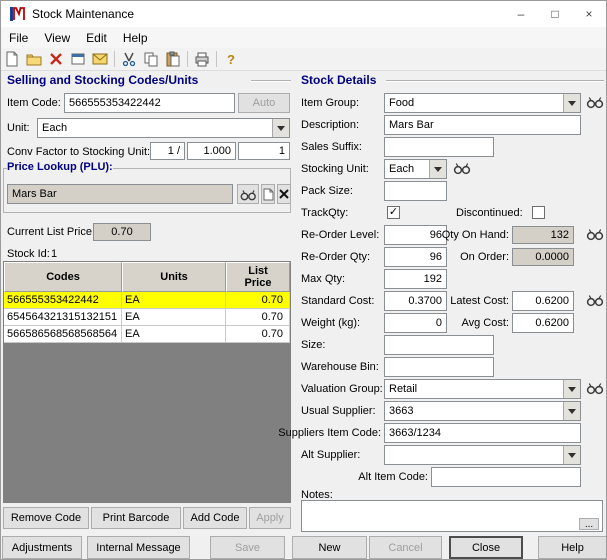 This screenshot has width=607, height=560. What do you see at coordinates (135, 38) in the screenshot?
I see `menu-help: Help` at bounding box center [135, 38].